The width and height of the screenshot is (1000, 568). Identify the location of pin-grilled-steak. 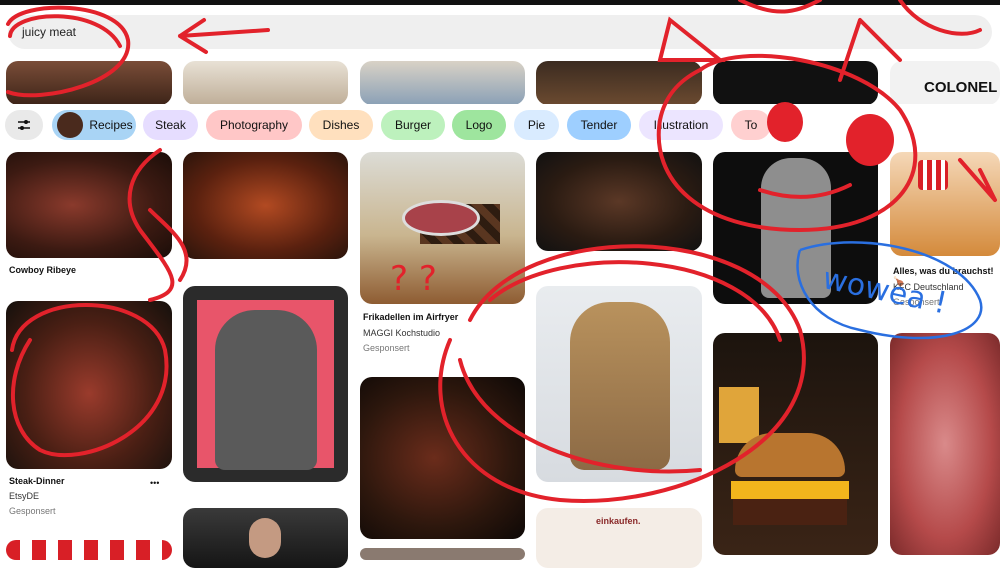
(442, 458).